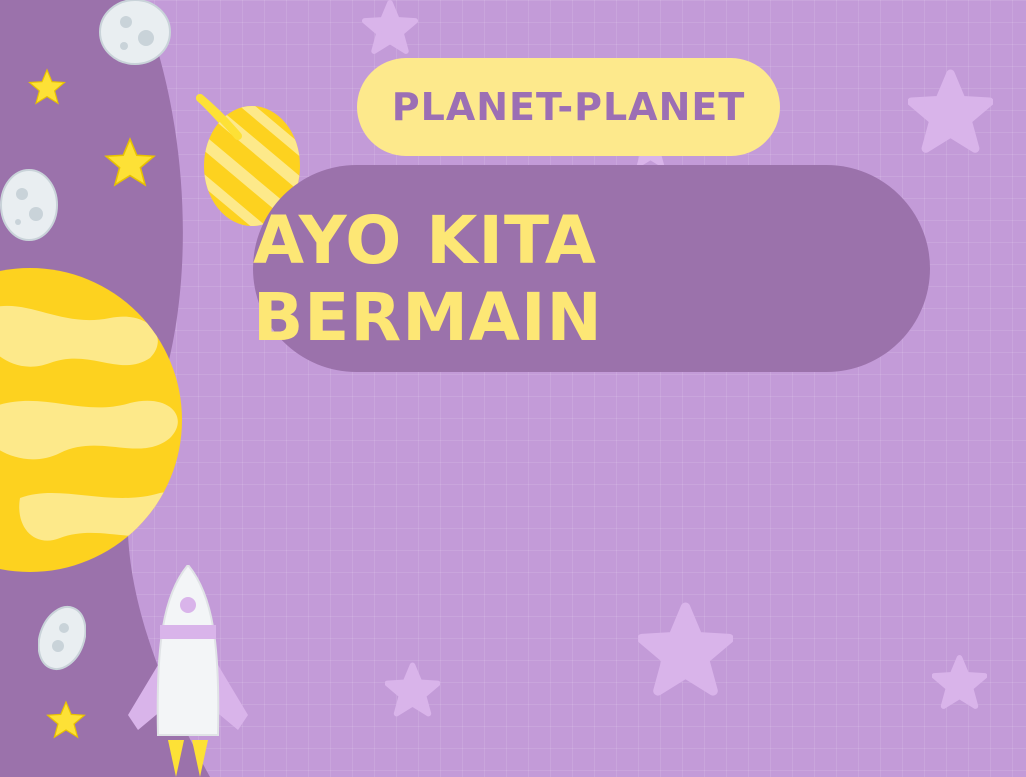 The image size is (1026, 777). Describe the element at coordinates (188, 671) in the screenshot. I see `rocket-icon` at that location.